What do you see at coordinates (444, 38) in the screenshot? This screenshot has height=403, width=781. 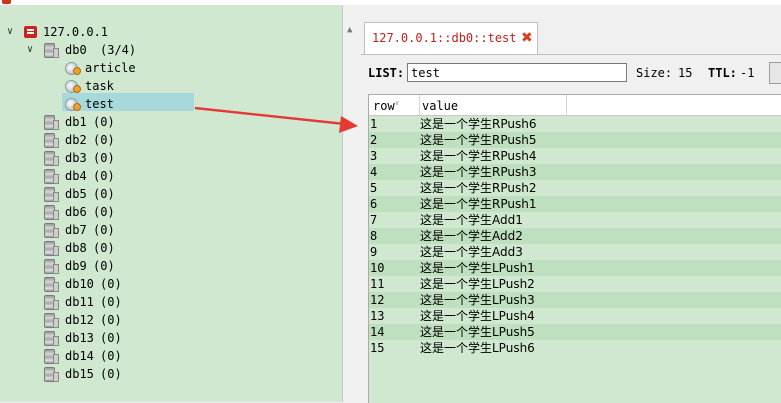 I see `tab-title: 127.0.0.1::db0::test` at bounding box center [444, 38].